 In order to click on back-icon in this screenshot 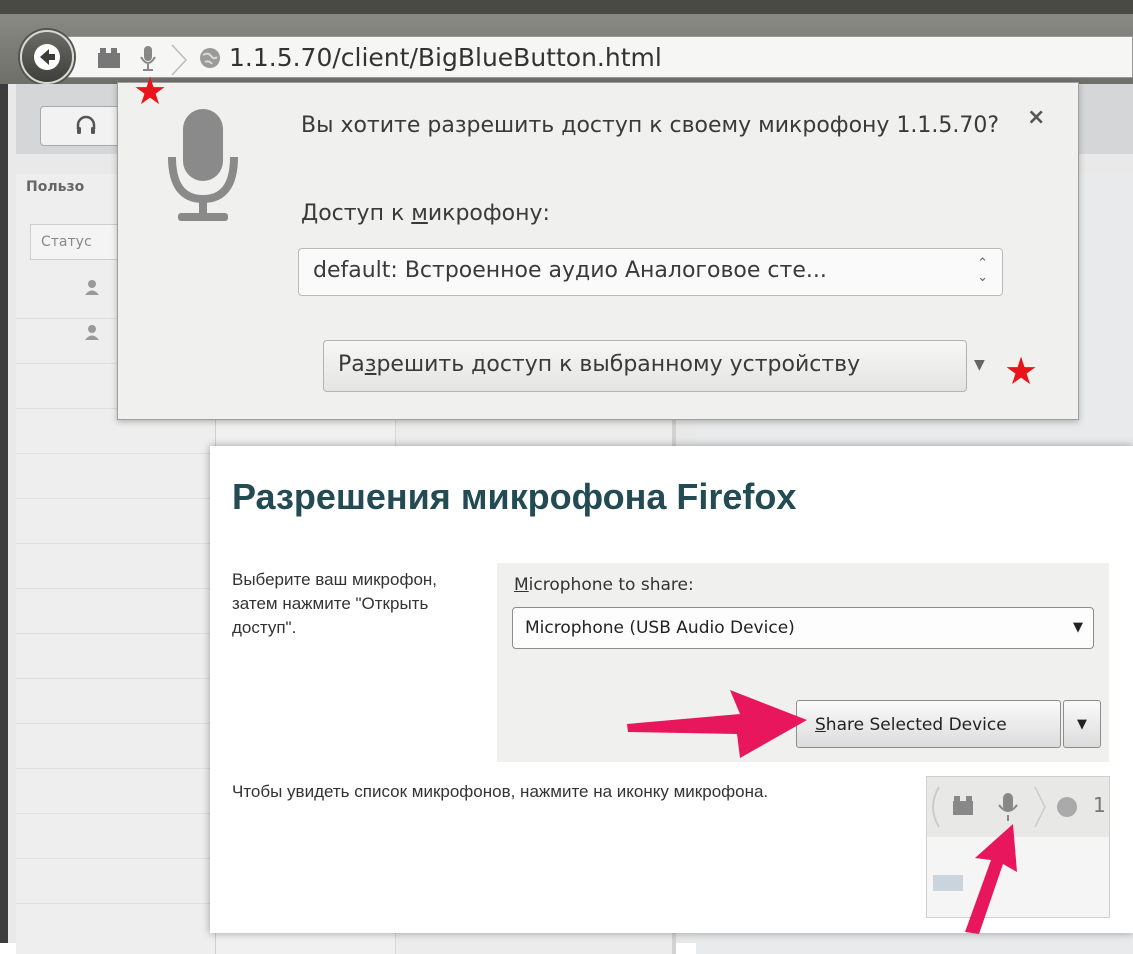, I will do `click(47, 57)`.